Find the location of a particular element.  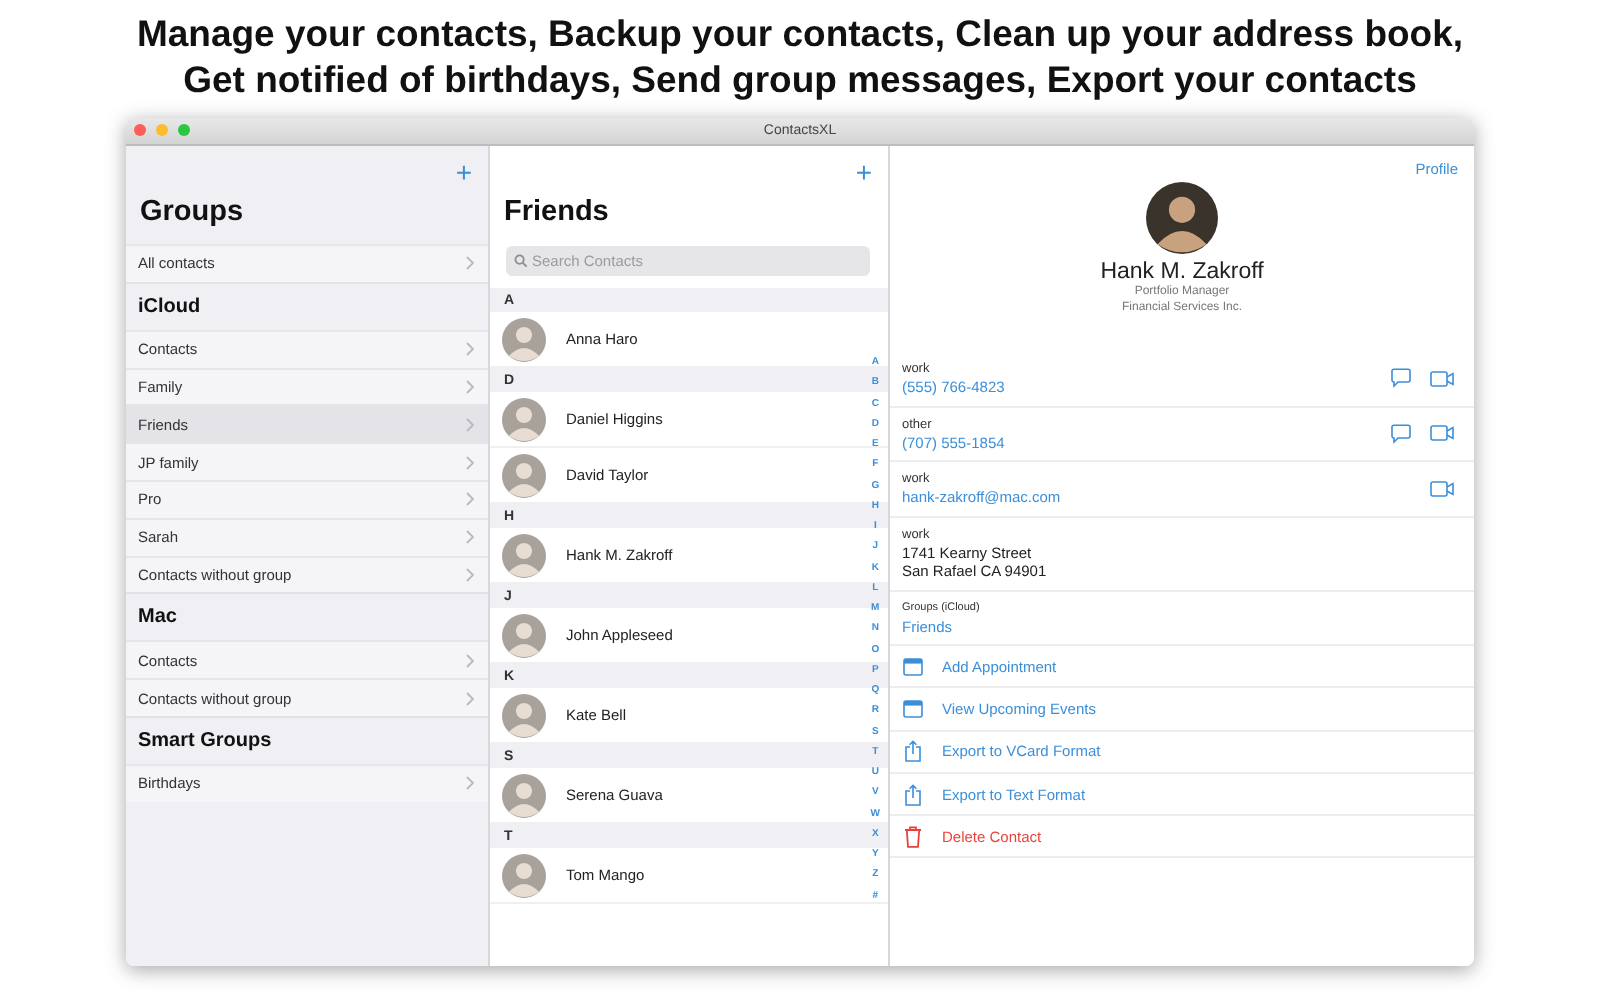

list-title: Friends is located at coordinates (556, 213).